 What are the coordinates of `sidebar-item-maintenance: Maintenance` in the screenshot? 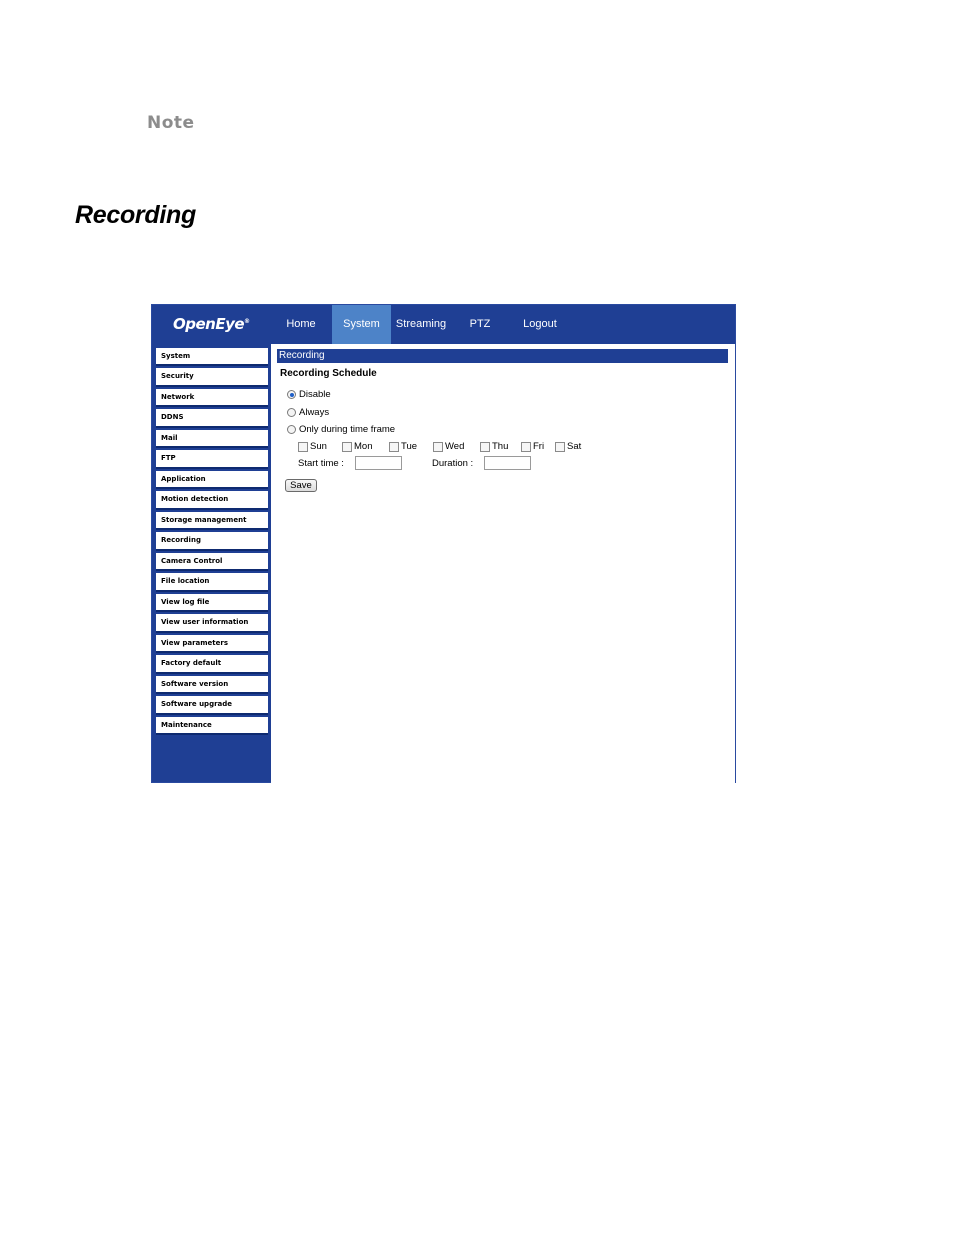 It's located at (212, 726).